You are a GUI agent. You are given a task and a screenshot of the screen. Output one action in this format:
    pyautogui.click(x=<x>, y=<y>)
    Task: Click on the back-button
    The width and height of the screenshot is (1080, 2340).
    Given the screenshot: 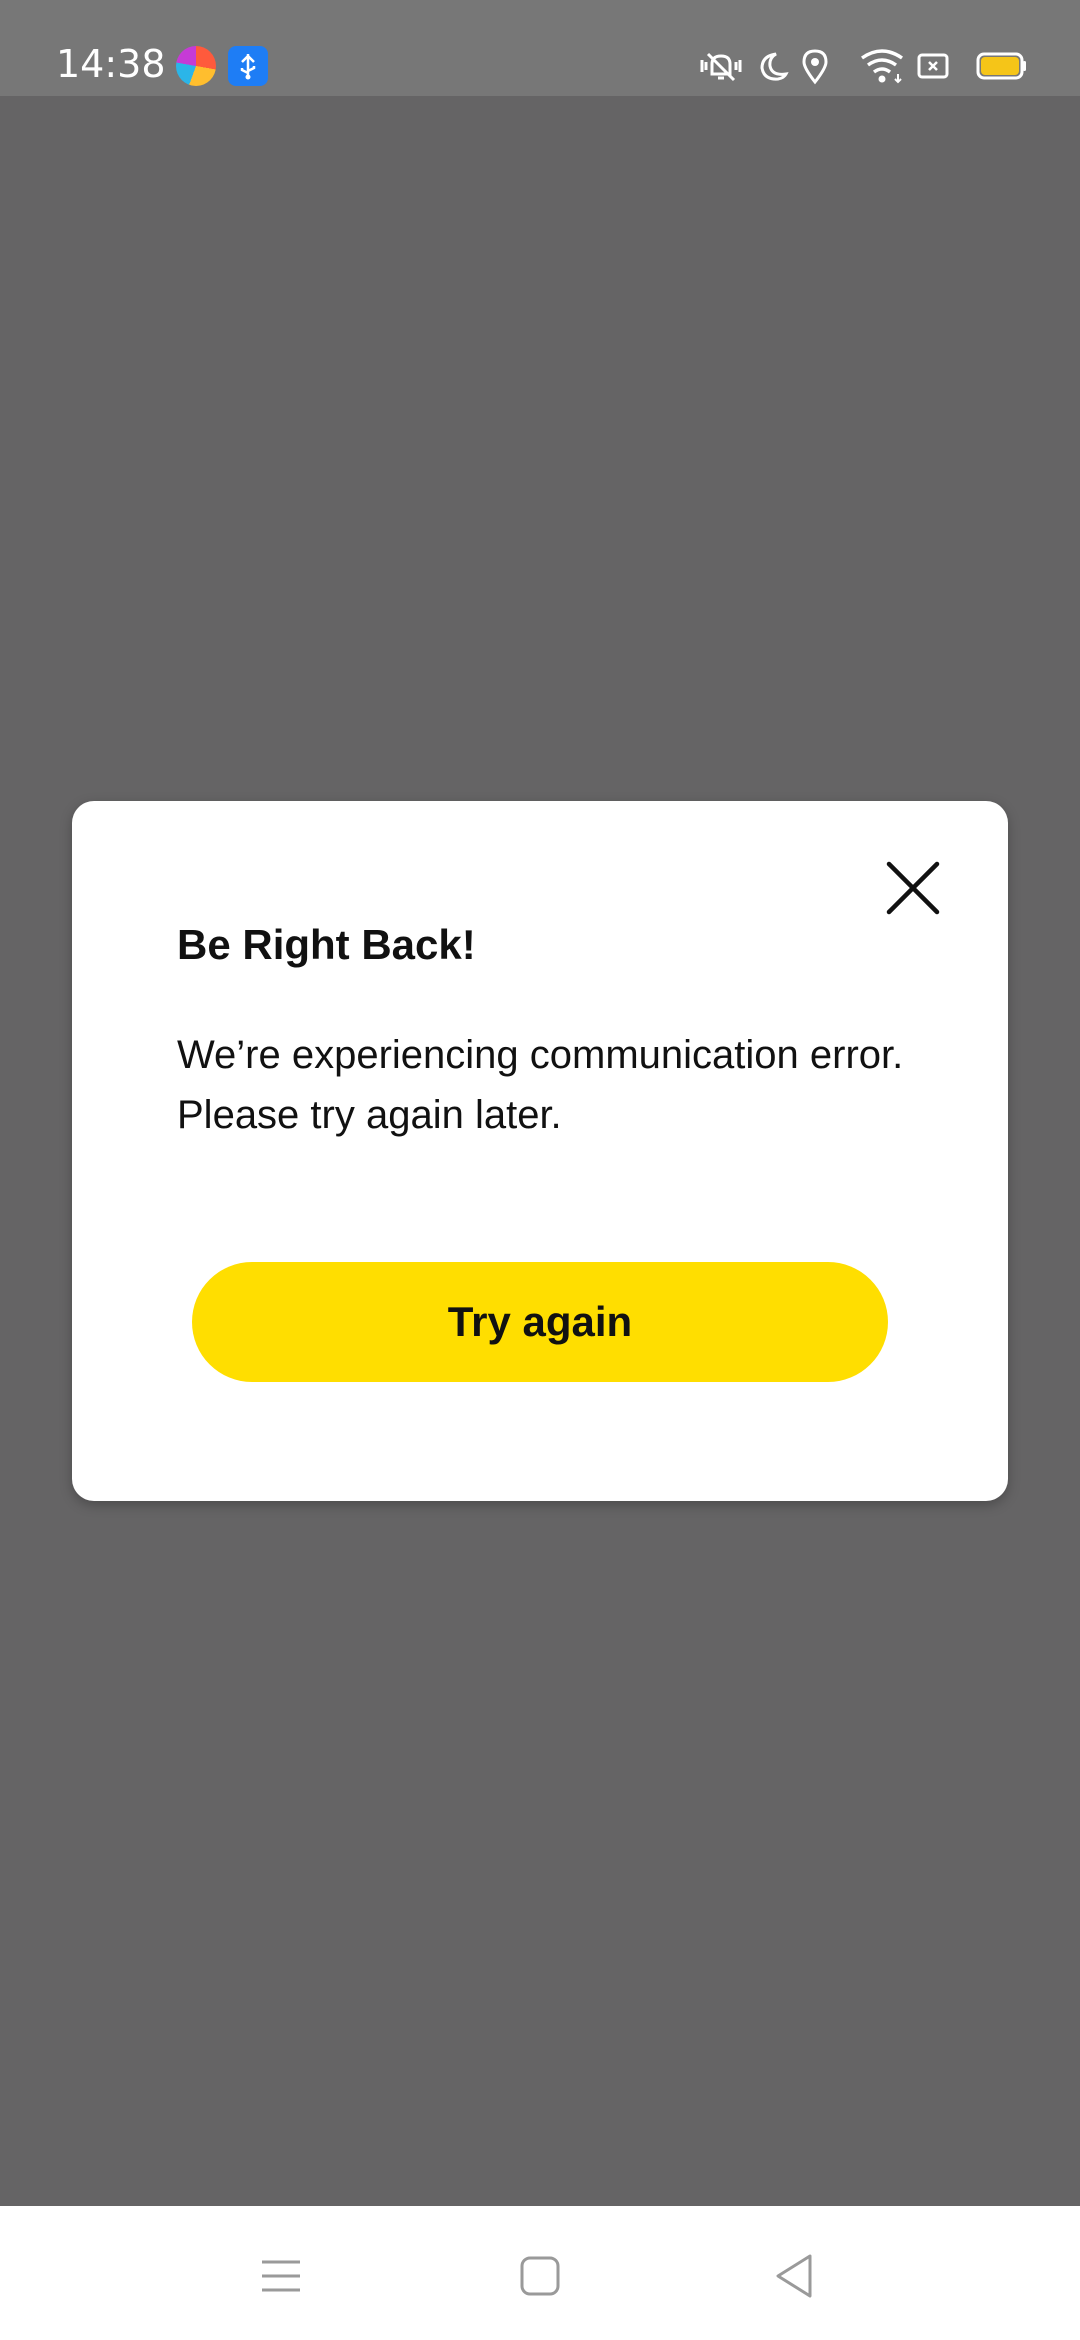 What is the action you would take?
    pyautogui.click(x=796, y=2276)
    